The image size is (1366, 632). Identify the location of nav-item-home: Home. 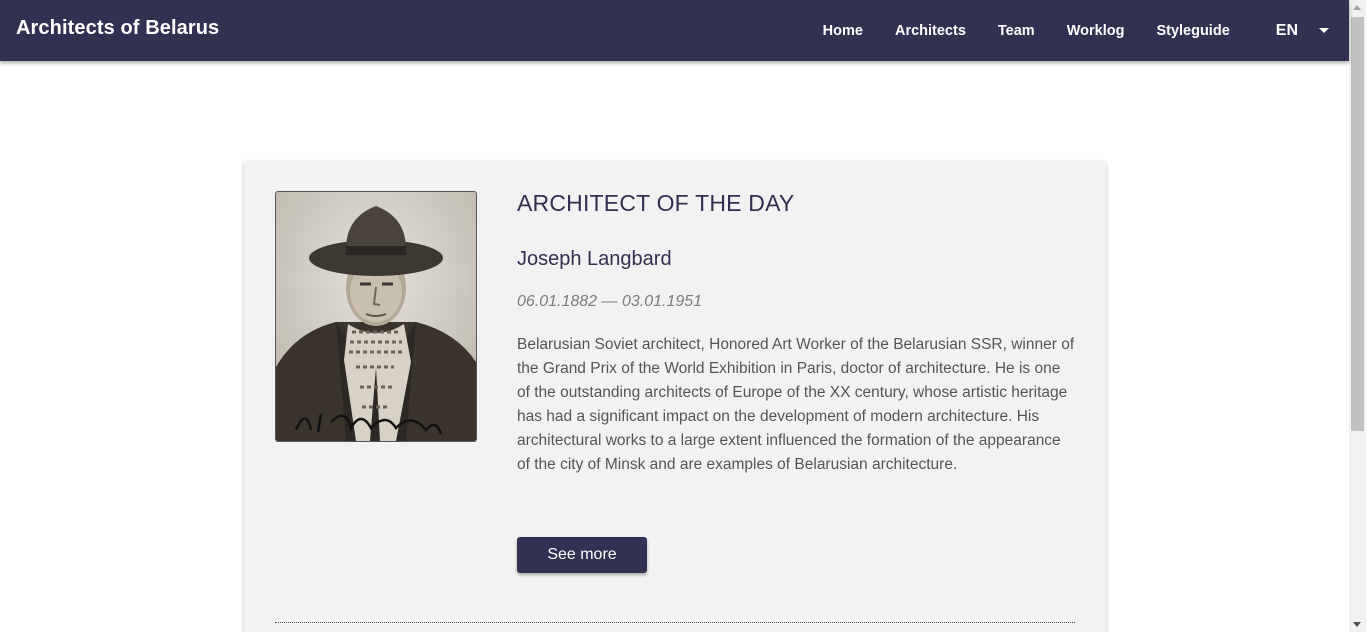
(843, 31).